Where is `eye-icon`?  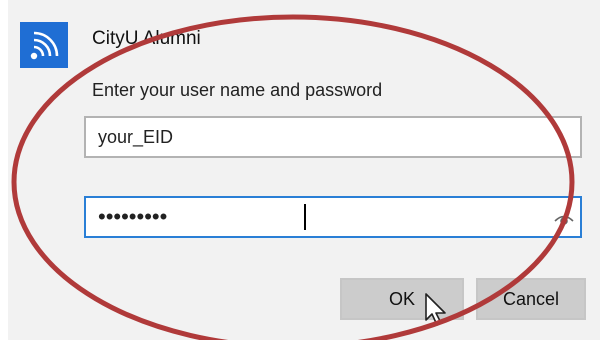
eye-icon is located at coordinates (564, 218).